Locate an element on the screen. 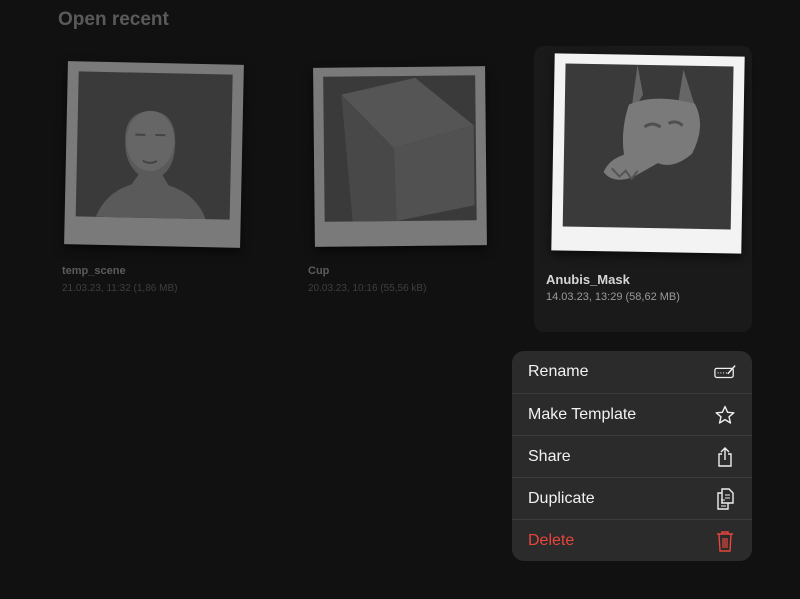 The image size is (800, 599). rename-icon is located at coordinates (725, 372).